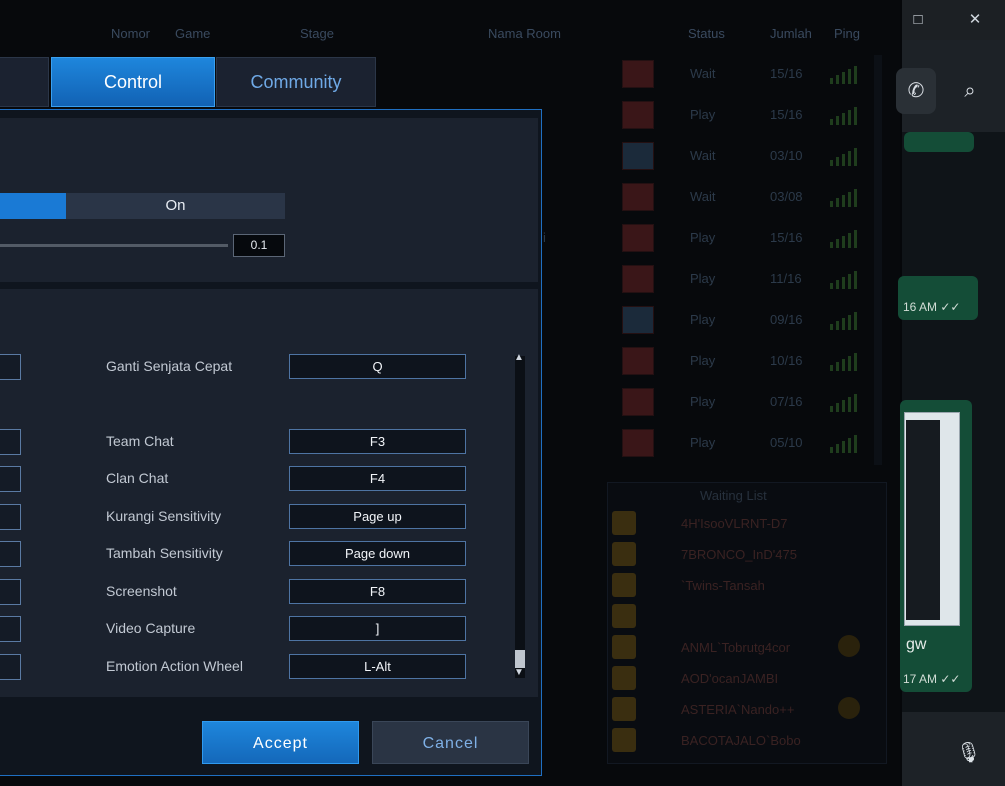 The image size is (1005, 786). Describe the element at coordinates (377, 553) in the screenshot. I see `keybind-field: Page down` at that location.